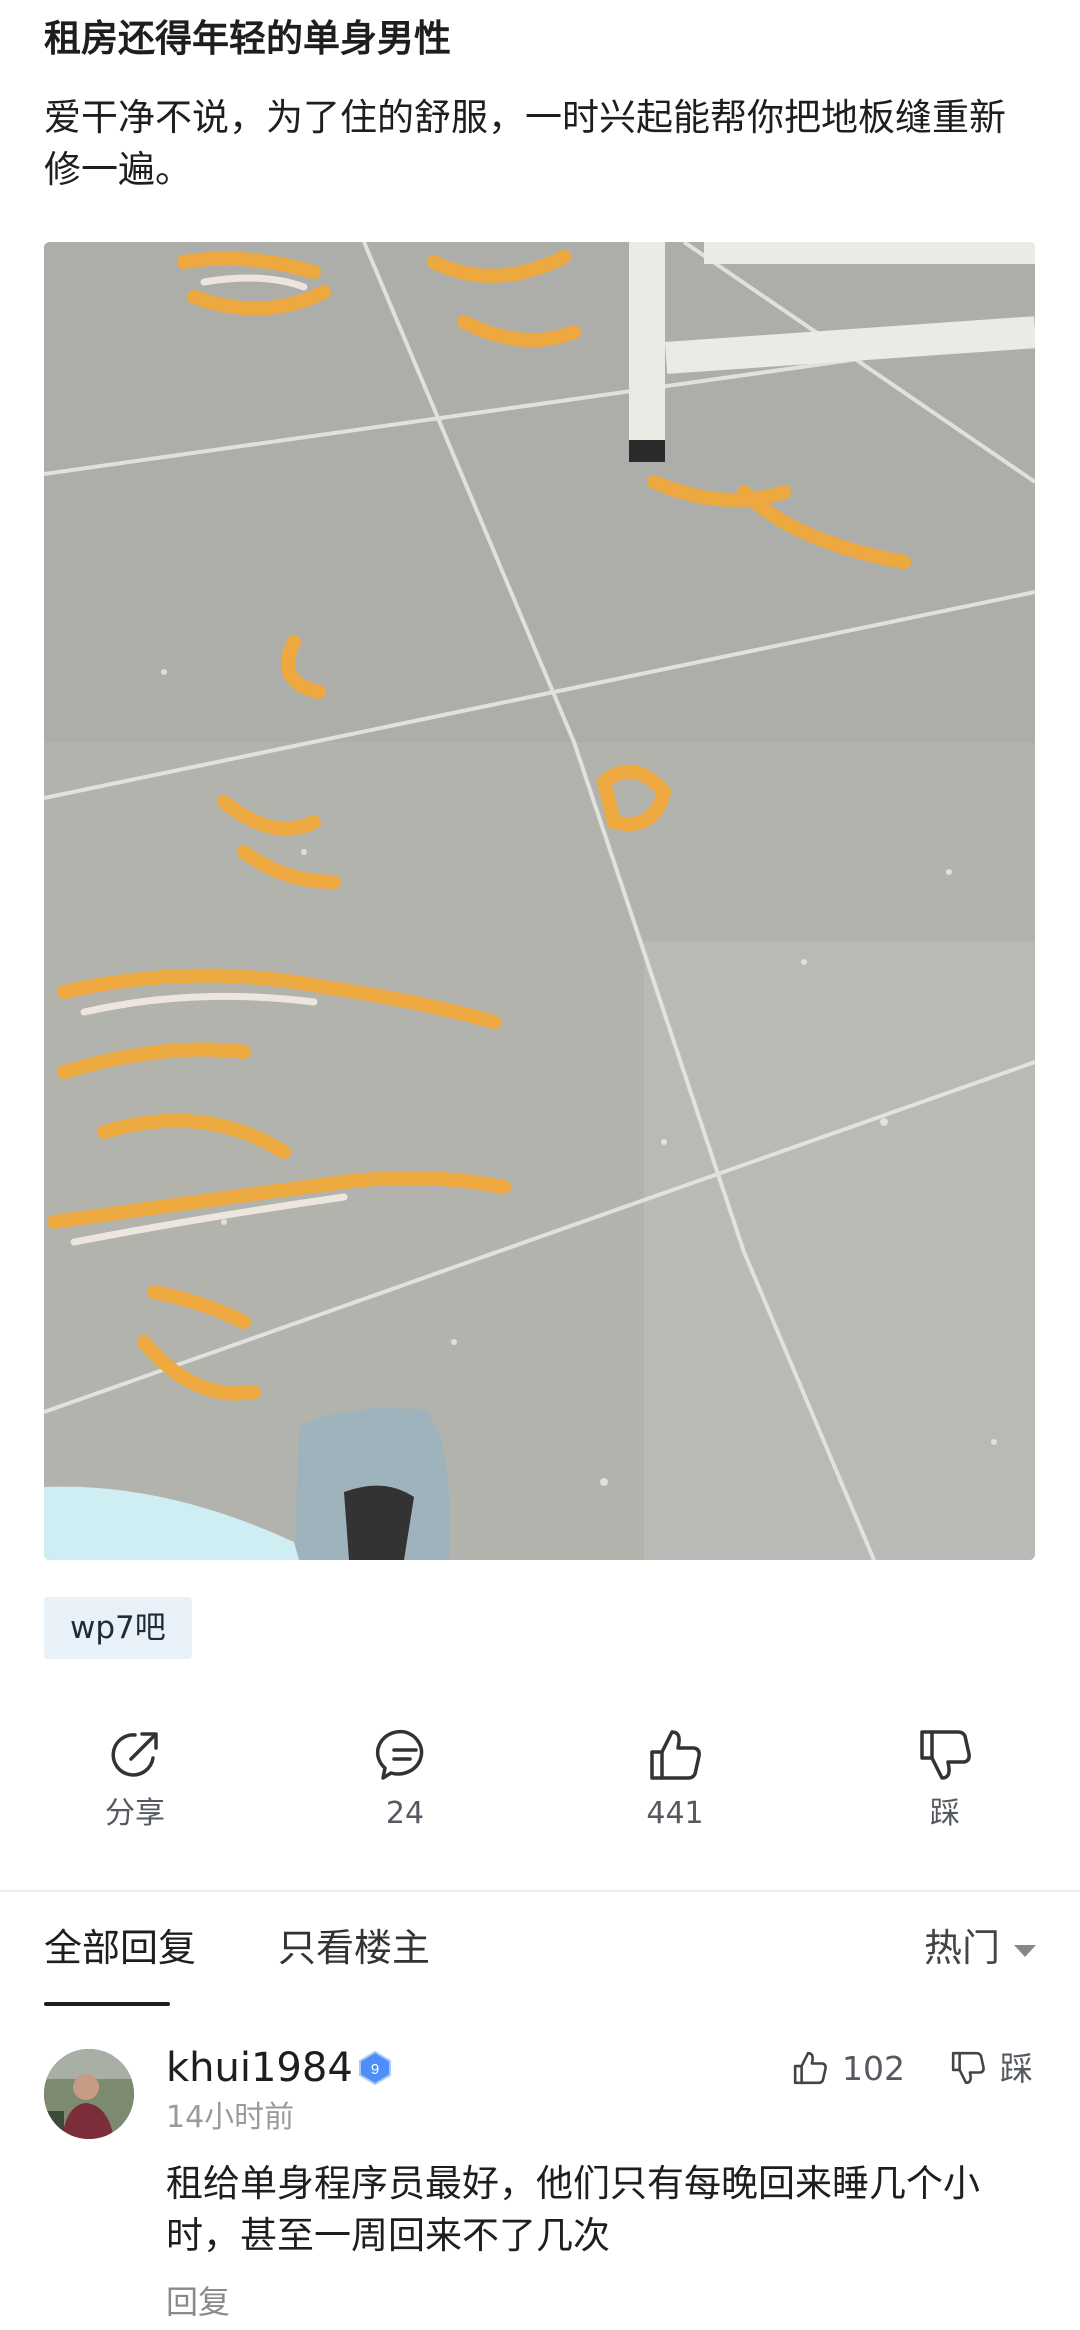 The height and width of the screenshot is (2330, 1080). I want to click on tab-all-replies: 全部回复, so click(120, 1948).